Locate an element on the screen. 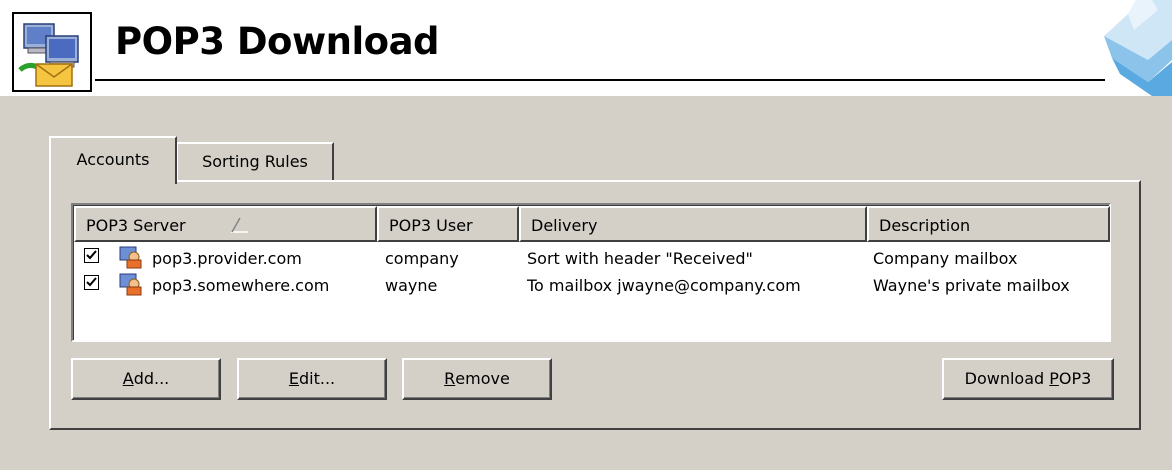 The height and width of the screenshot is (470, 1172). tab-sorting-rules-label: Sorting Rules is located at coordinates (255, 161).